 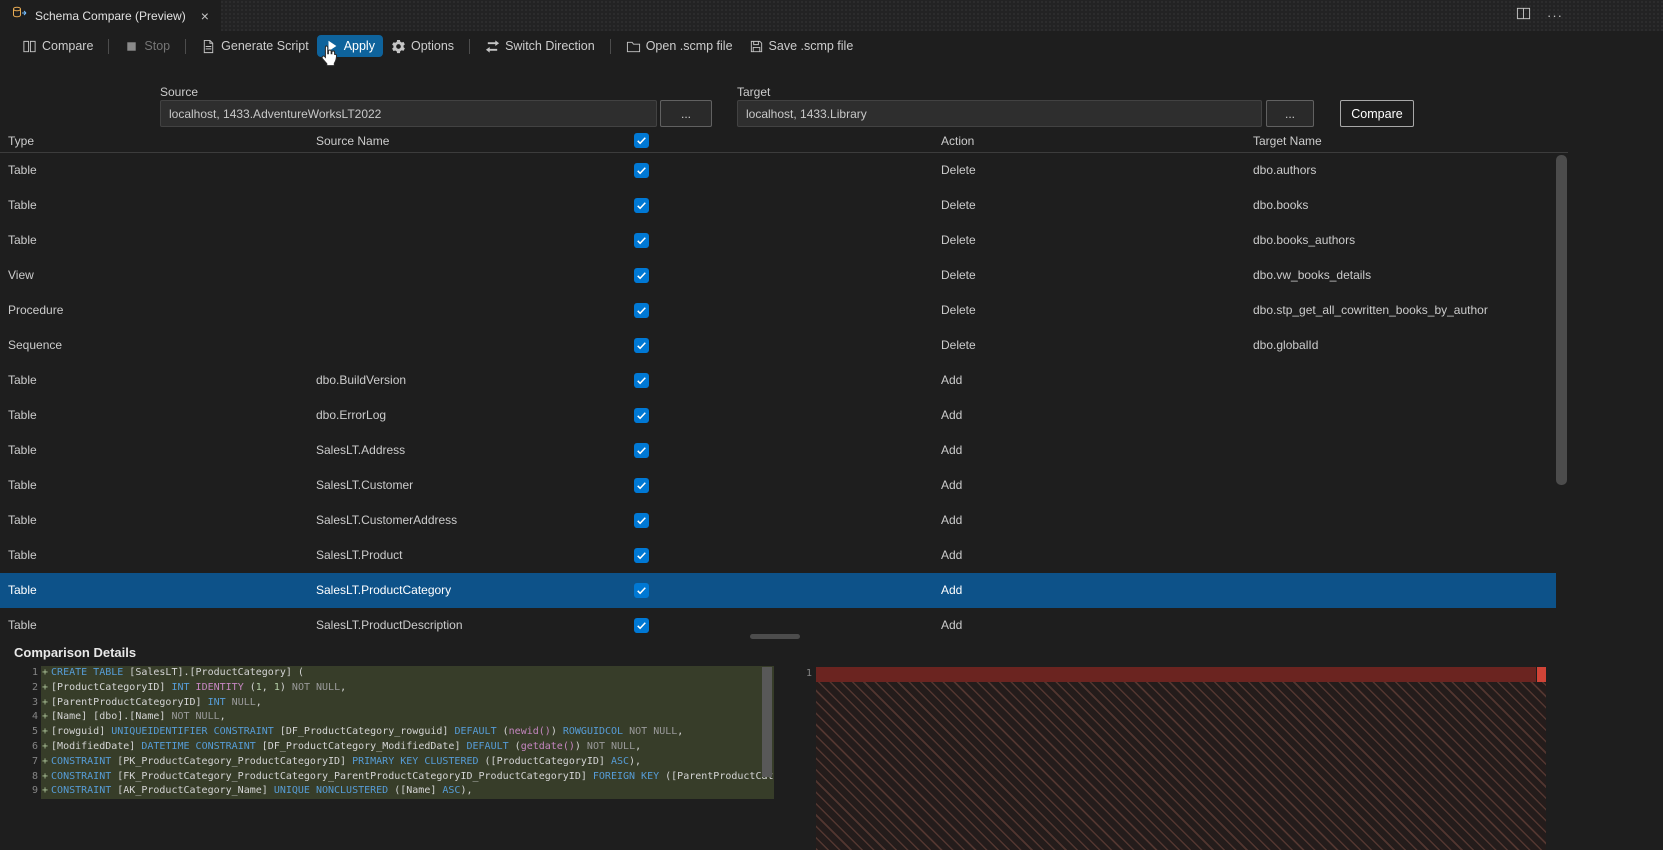 I want to click on code-token: ), so click(x=556, y=732).